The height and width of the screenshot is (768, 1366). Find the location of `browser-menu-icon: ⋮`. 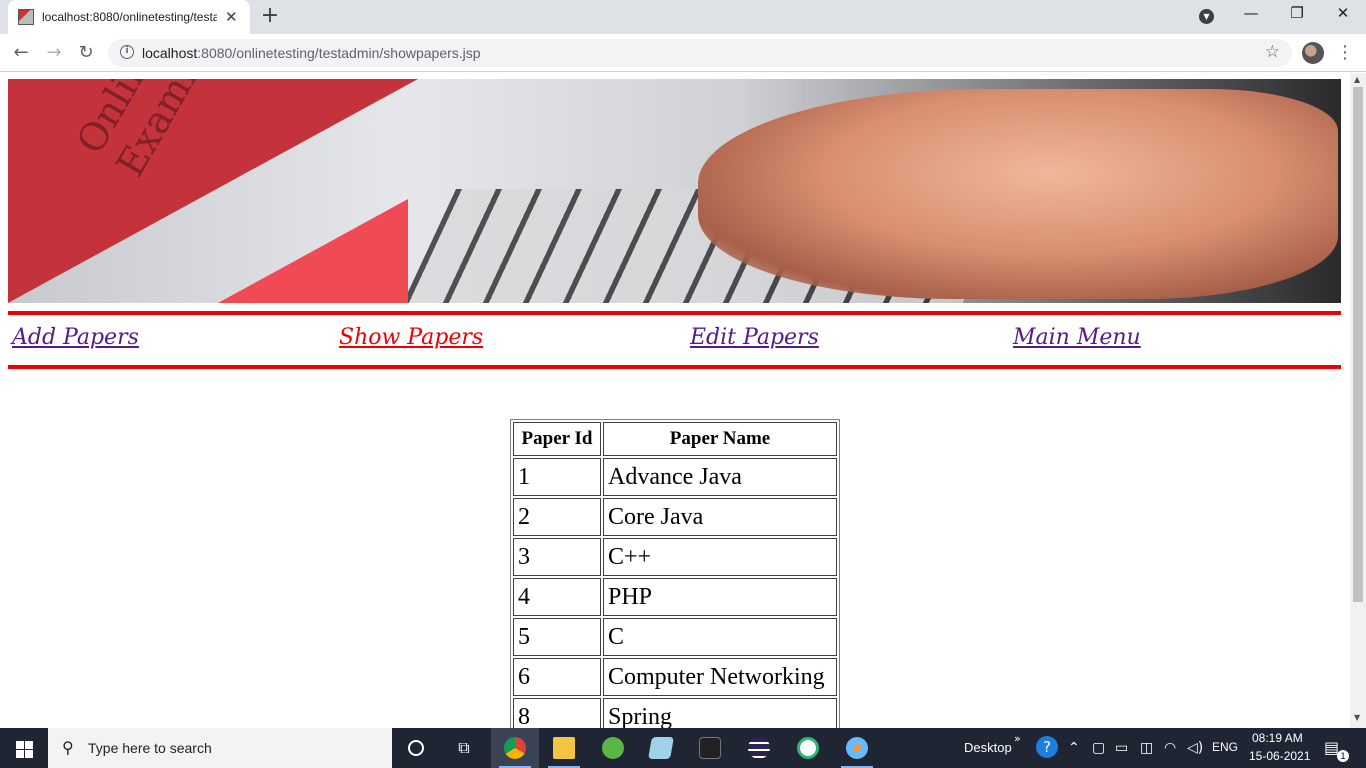

browser-menu-icon: ⋮ is located at coordinates (1345, 52).